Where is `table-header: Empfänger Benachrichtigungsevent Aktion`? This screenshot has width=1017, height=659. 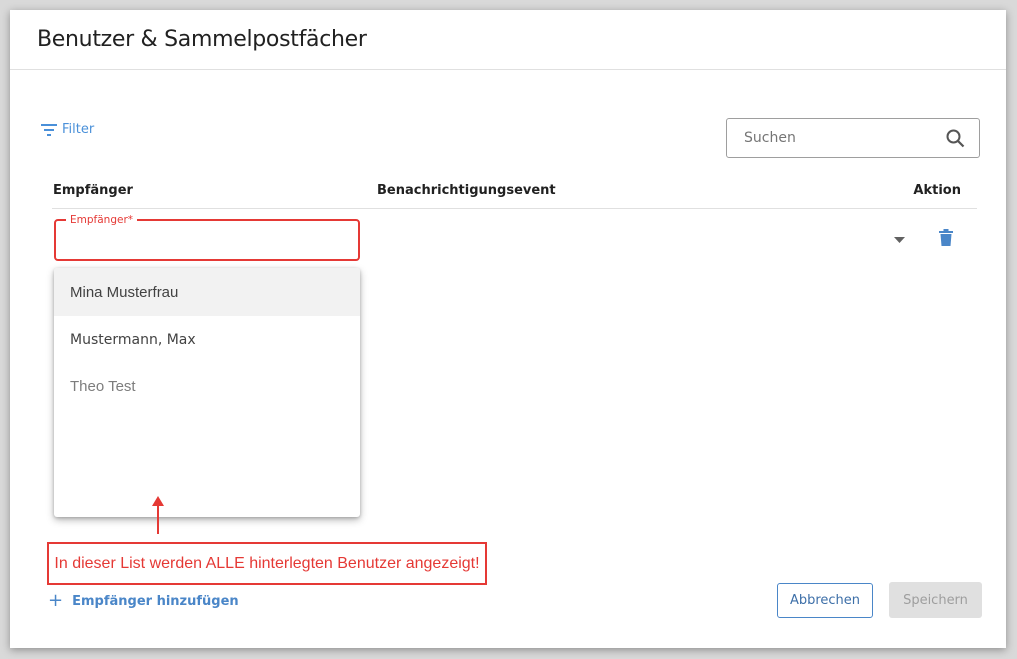
table-header: Empfänger Benachrichtigungsevent Aktion is located at coordinates (514, 194).